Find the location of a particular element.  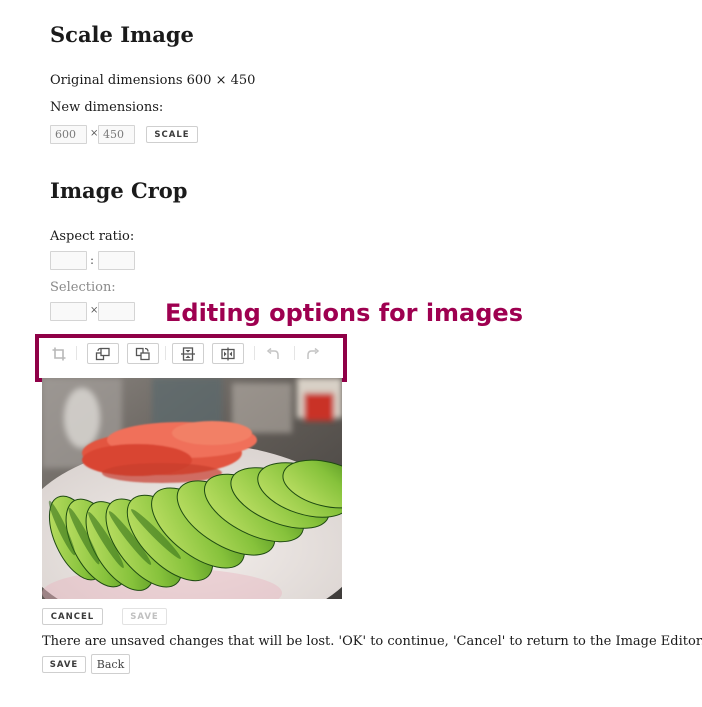

rotate-left-icon is located at coordinates (102, 353).